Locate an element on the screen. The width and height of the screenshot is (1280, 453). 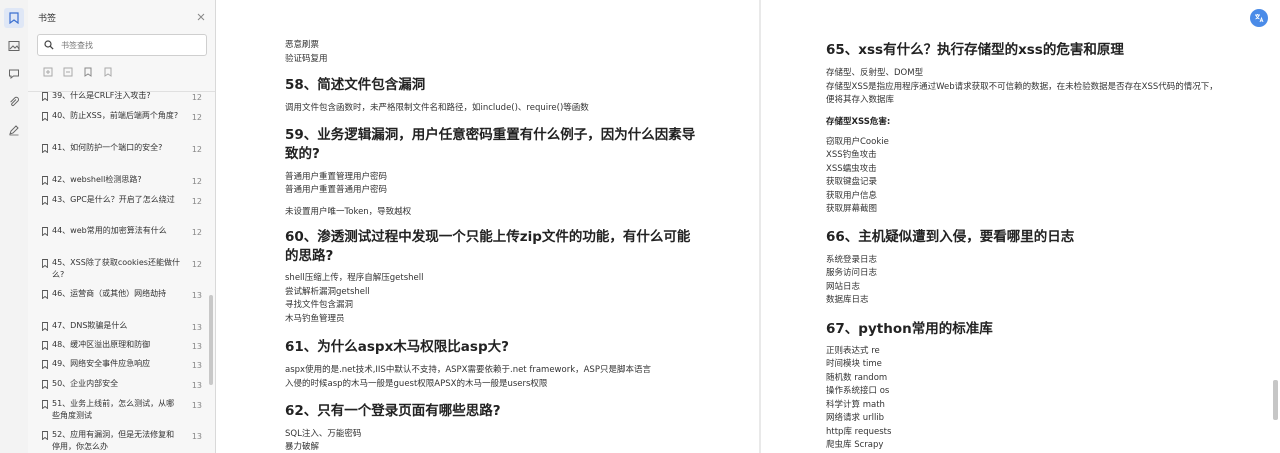
translate-icon is located at coordinates (1259, 18).